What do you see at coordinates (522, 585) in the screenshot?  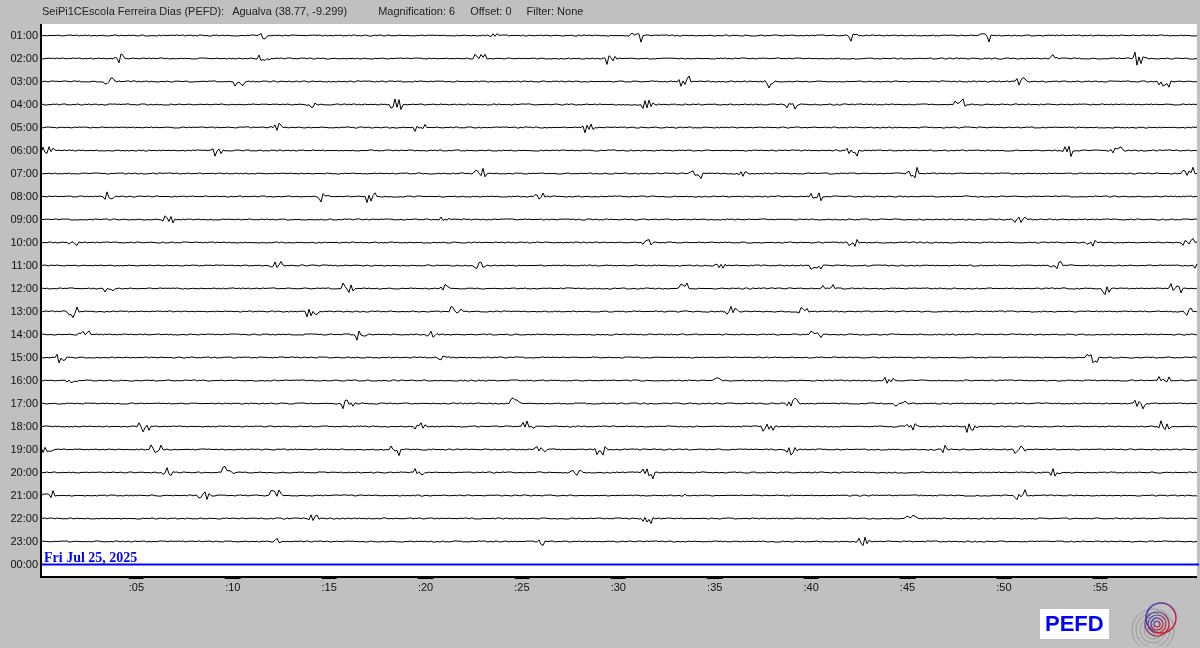 I see `minute-tick-label: :25` at bounding box center [522, 585].